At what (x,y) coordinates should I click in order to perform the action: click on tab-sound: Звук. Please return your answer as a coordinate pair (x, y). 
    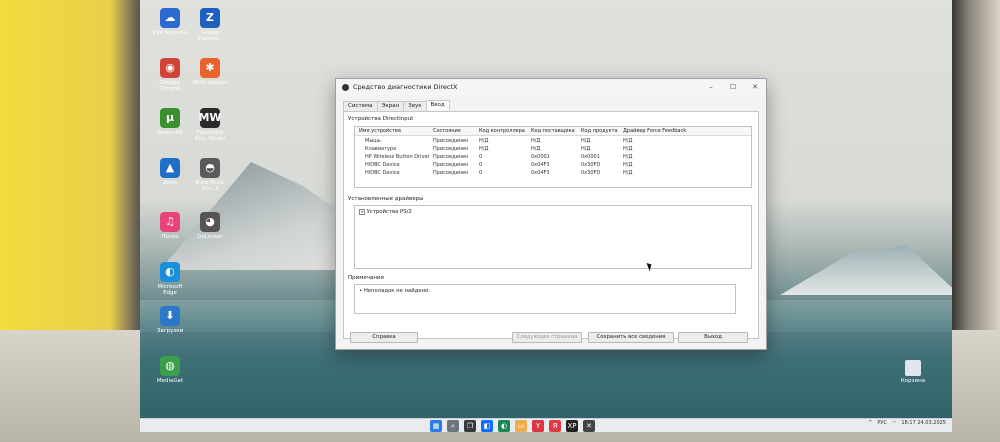
    Looking at the image, I should click on (415, 106).